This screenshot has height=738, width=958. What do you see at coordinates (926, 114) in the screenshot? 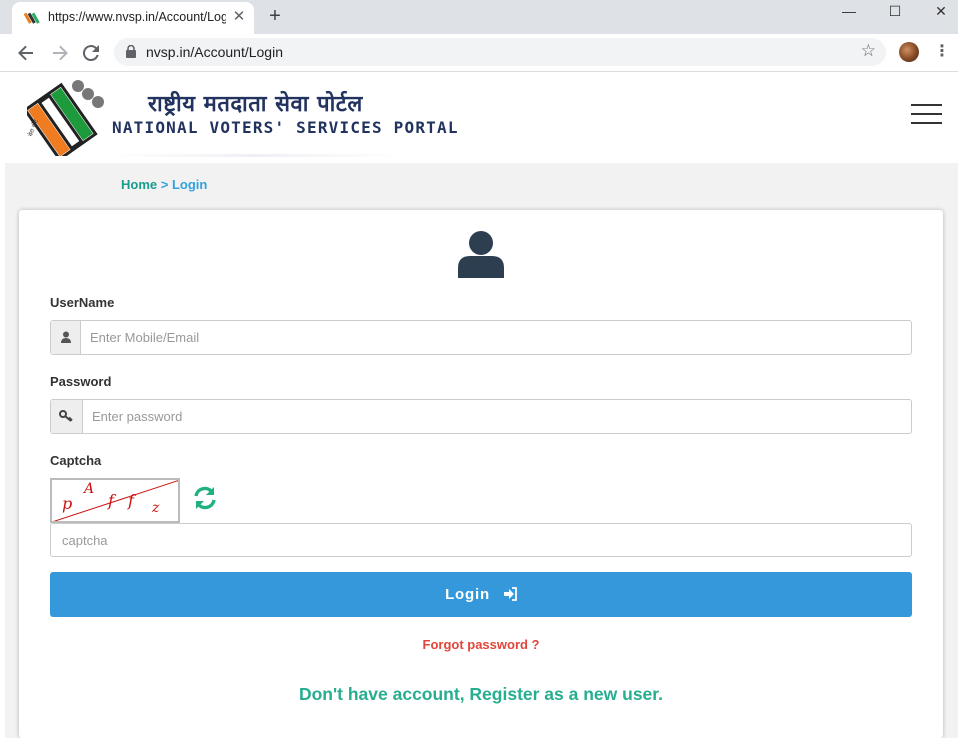
I see `hamburger-menu-icon` at bounding box center [926, 114].